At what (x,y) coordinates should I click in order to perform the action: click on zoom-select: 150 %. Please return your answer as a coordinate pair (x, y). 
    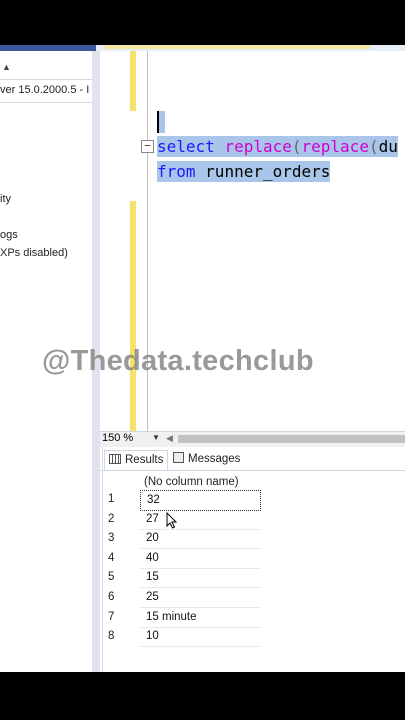
    Looking at the image, I should click on (117, 438).